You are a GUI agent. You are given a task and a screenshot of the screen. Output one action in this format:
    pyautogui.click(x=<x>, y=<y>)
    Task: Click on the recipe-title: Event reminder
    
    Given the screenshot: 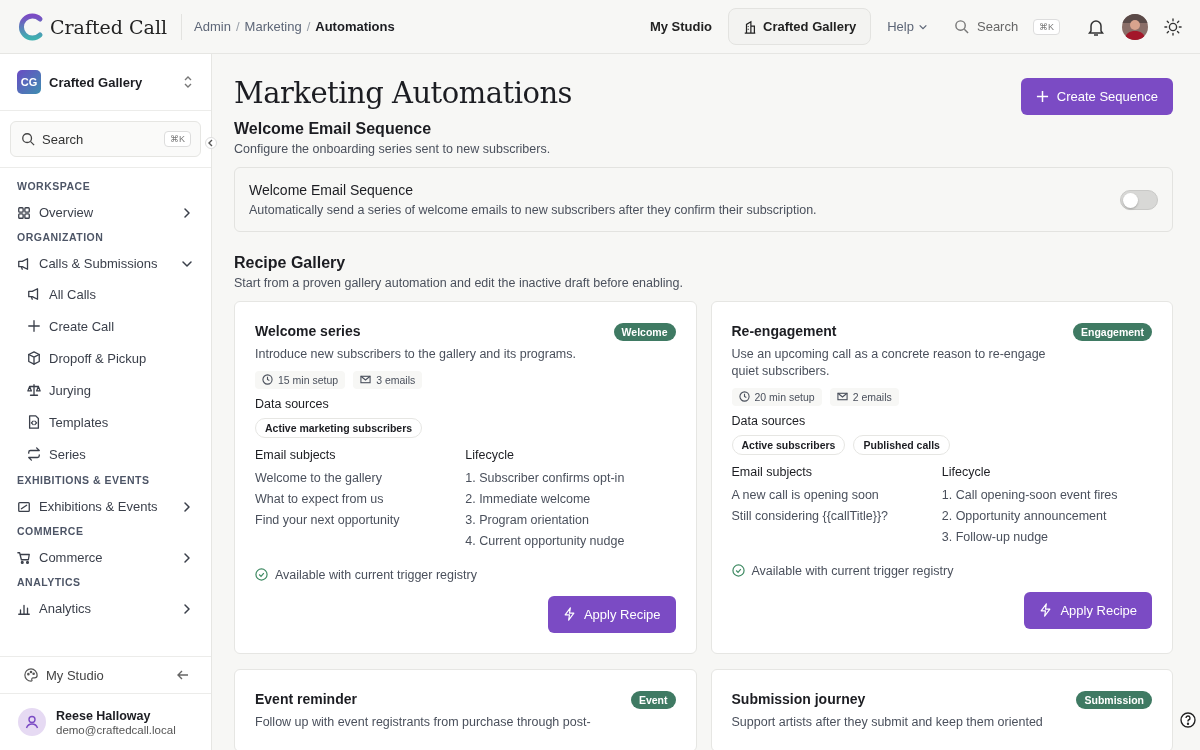 What is the action you would take?
    pyautogui.click(x=306, y=698)
    